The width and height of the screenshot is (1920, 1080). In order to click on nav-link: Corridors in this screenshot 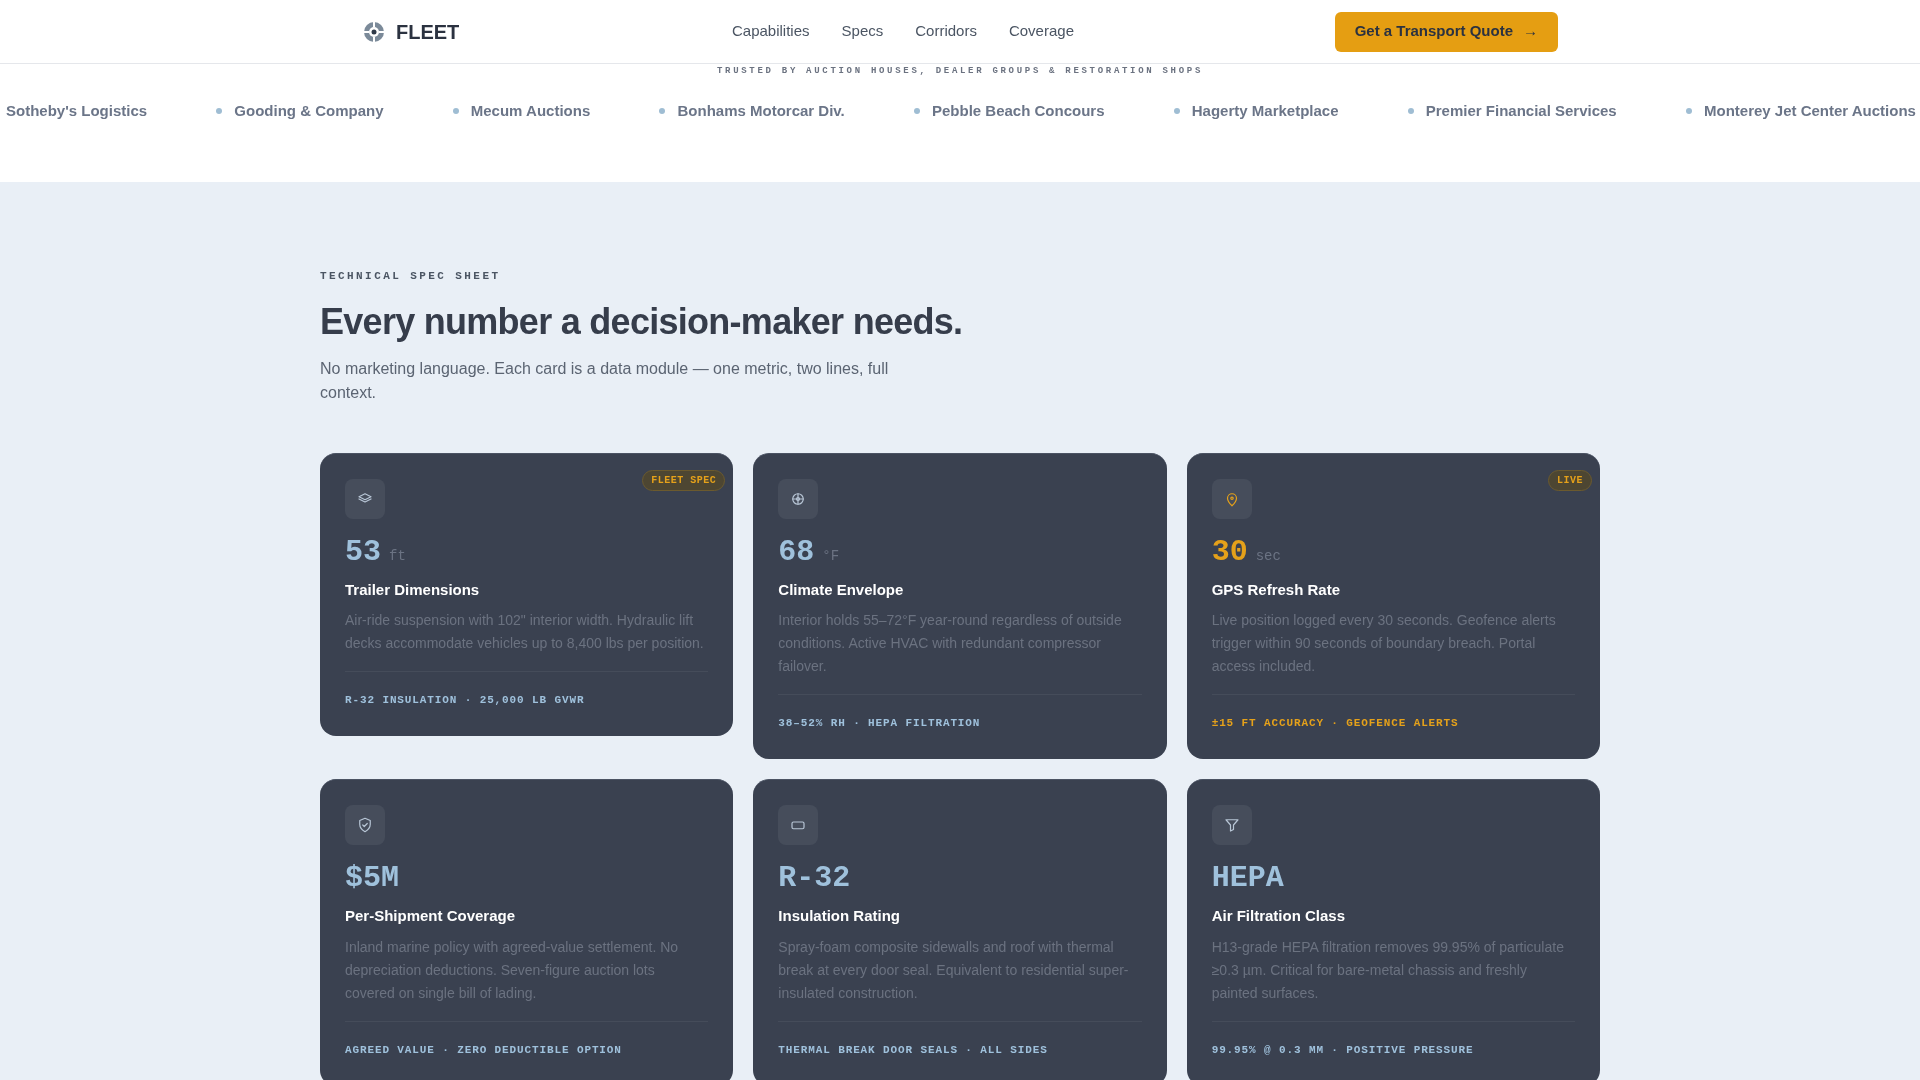, I will do `click(946, 31)`.